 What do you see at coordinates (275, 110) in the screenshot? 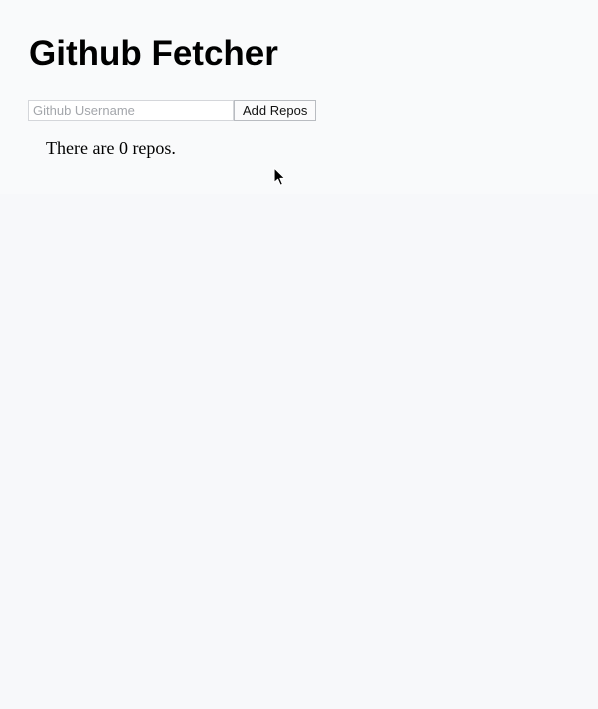
I see `add-repos-button: Add Repos` at bounding box center [275, 110].